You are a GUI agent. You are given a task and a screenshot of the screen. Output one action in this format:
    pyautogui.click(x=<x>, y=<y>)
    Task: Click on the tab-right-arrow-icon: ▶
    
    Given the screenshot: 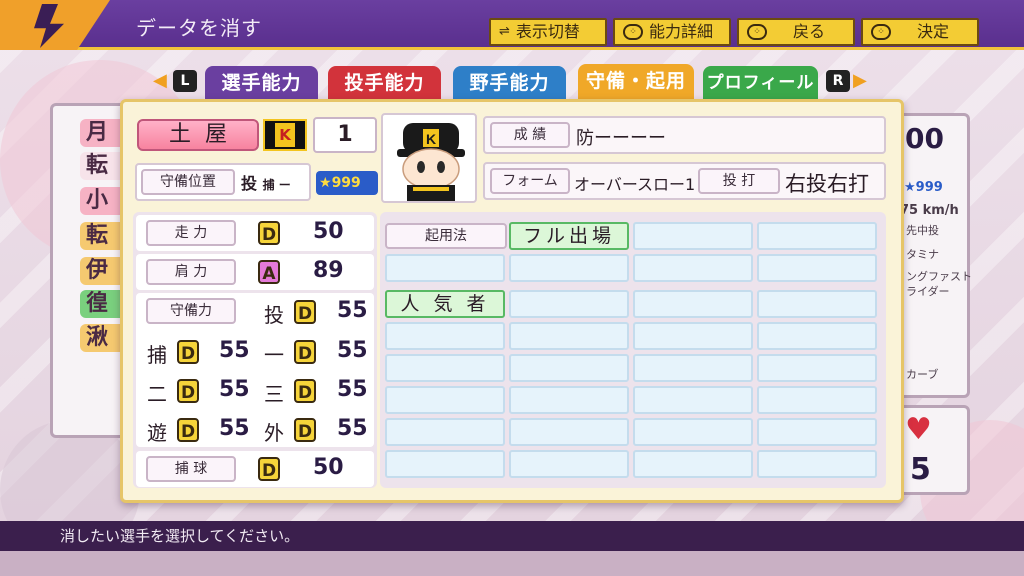 What is the action you would take?
    pyautogui.click(x=862, y=81)
    